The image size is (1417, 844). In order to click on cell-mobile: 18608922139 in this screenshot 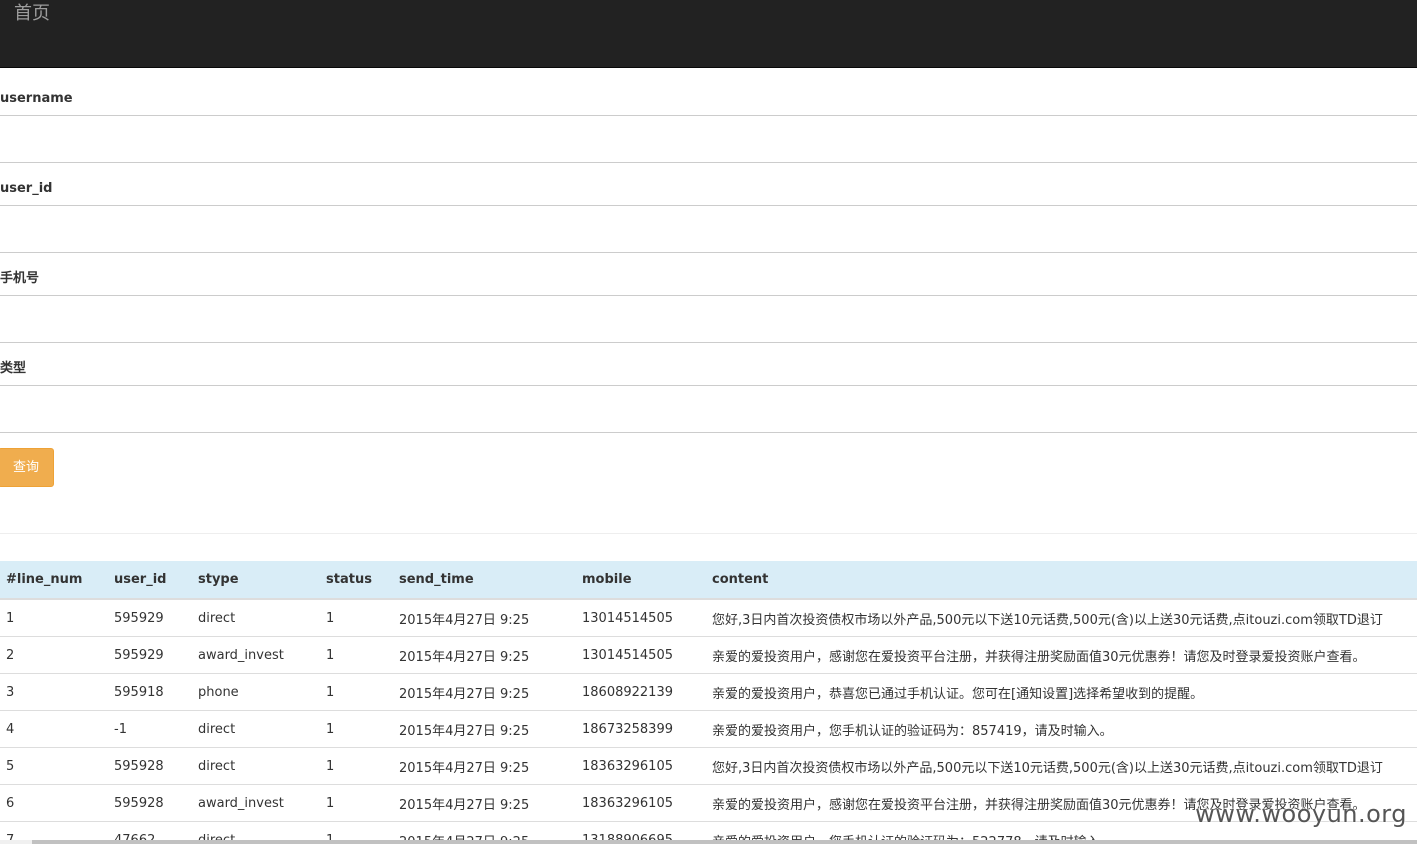, I will do `click(641, 692)`.